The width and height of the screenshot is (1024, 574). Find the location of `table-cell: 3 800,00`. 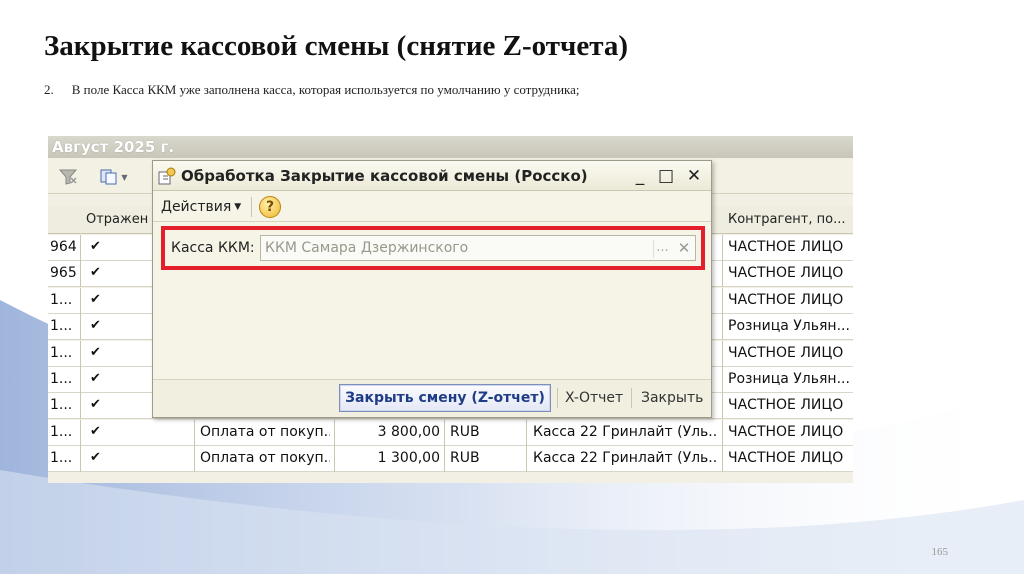

table-cell: 3 800,00 is located at coordinates (408, 431).